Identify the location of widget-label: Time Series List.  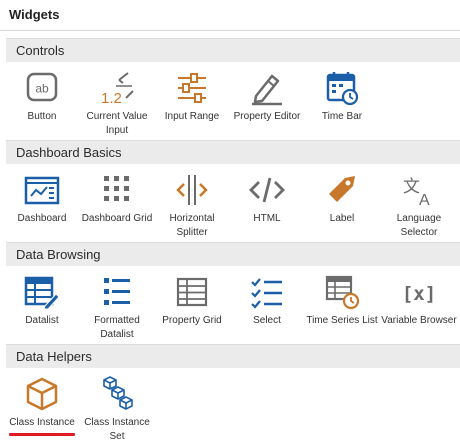
(342, 320).